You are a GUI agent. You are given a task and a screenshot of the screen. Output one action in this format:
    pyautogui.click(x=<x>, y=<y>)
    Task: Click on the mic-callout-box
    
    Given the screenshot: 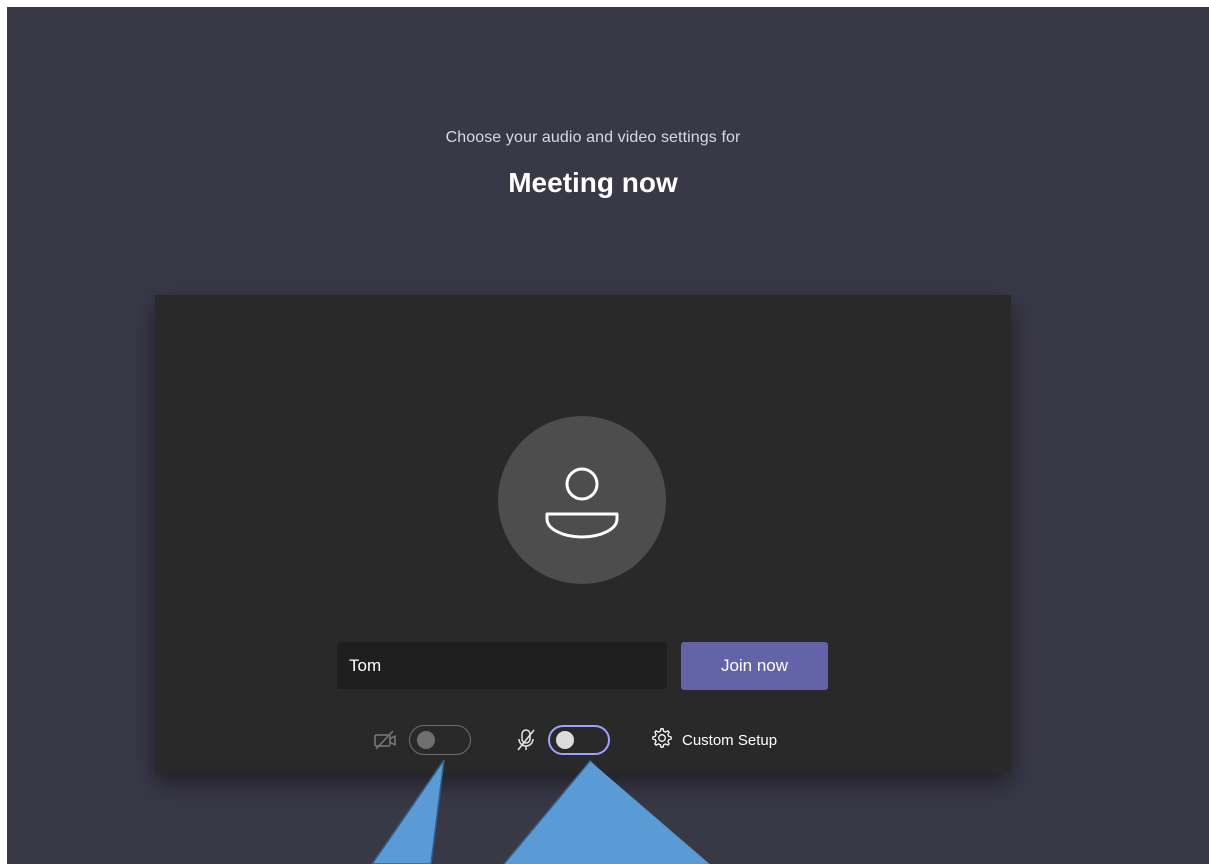 What is the action you would take?
    pyautogui.click(x=597, y=811)
    